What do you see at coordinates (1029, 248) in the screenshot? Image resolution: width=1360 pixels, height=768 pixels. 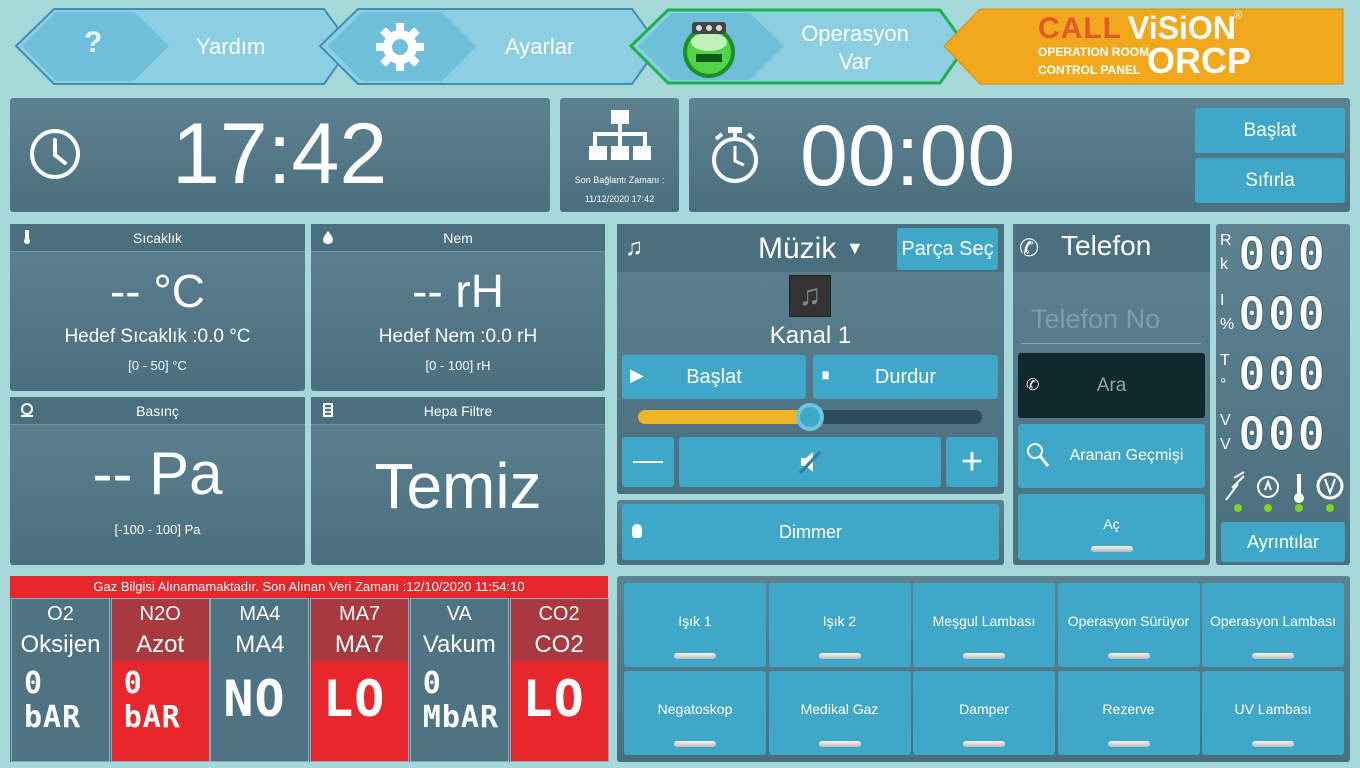 I see `phone-ring-icon: ✆` at bounding box center [1029, 248].